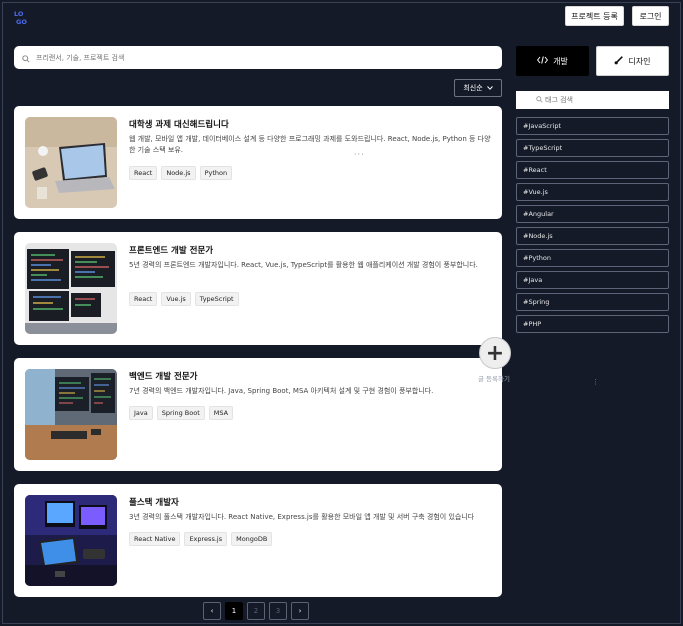 This screenshot has height=626, width=683. What do you see at coordinates (489, 88) in the screenshot?
I see `chevron-down-icon` at bounding box center [489, 88].